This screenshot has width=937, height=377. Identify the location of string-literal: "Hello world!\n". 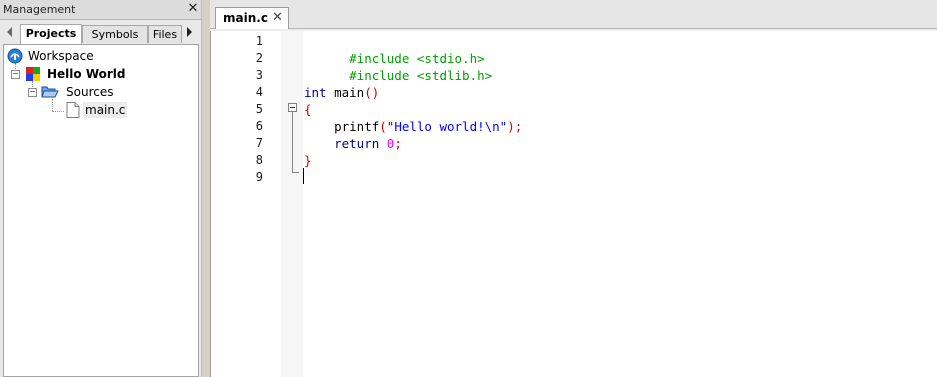
(447, 126).